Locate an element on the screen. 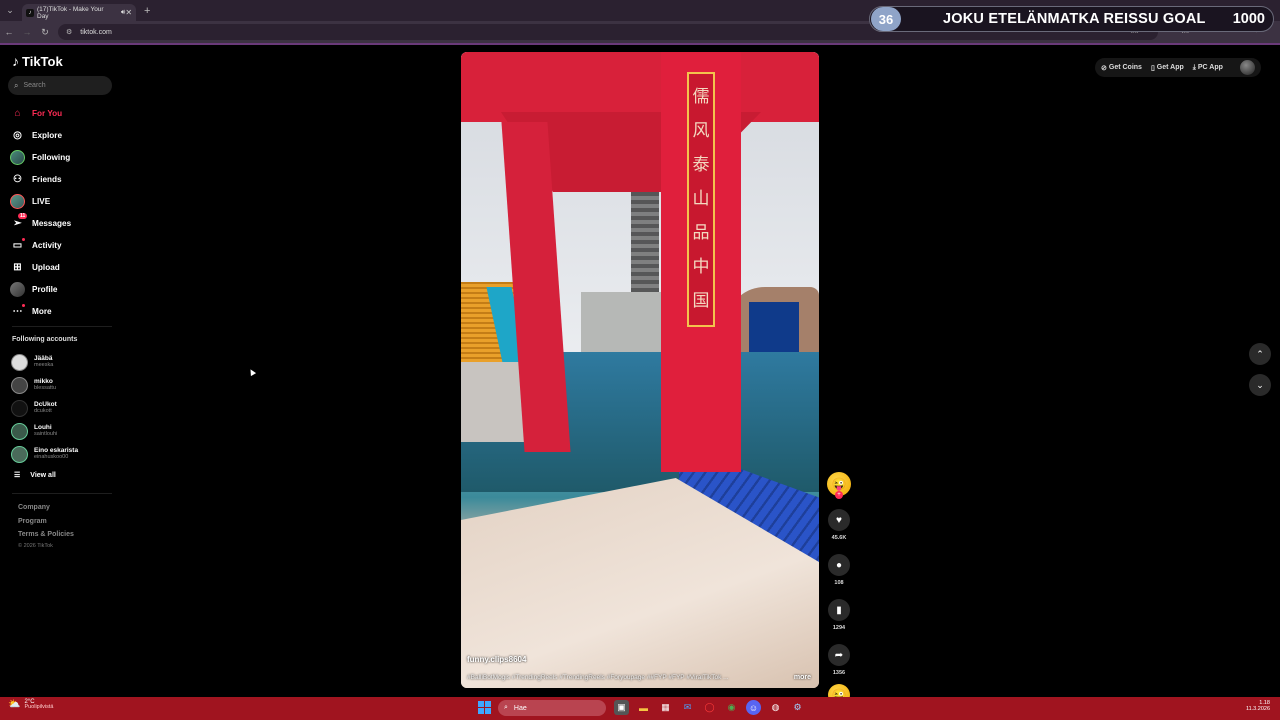 The width and height of the screenshot is (1280, 720). tab-title: (17)TikTok - Make Your Day is located at coordinates (70, 12).